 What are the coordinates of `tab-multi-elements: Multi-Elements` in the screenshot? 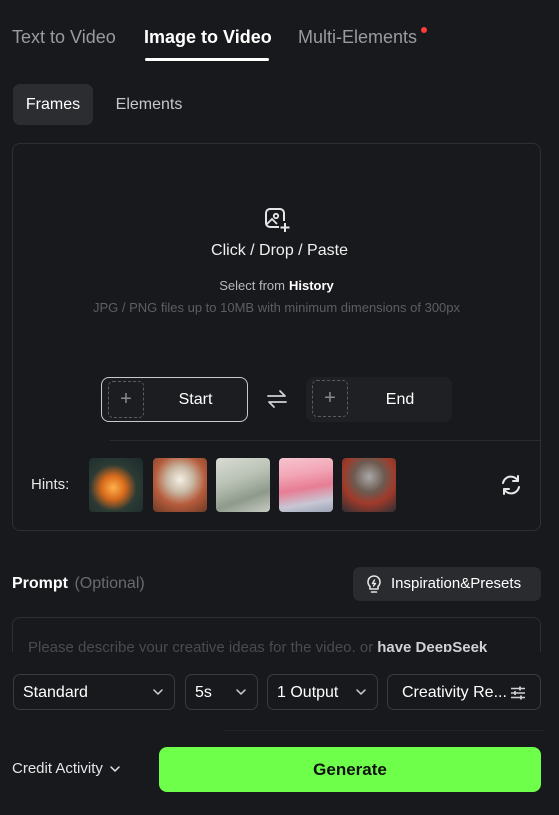 It's located at (357, 37).